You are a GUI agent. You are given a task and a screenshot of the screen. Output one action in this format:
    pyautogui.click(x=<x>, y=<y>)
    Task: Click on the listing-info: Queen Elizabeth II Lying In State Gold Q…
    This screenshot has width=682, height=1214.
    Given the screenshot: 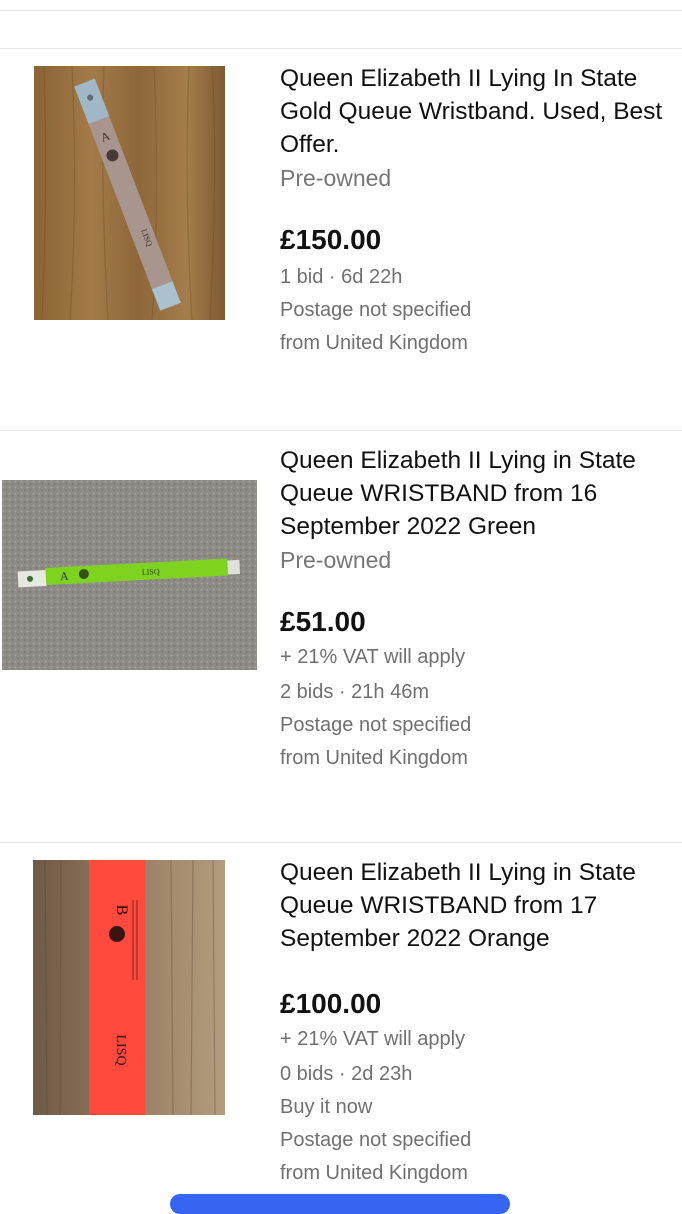 What is the action you would take?
    pyautogui.click(x=478, y=211)
    